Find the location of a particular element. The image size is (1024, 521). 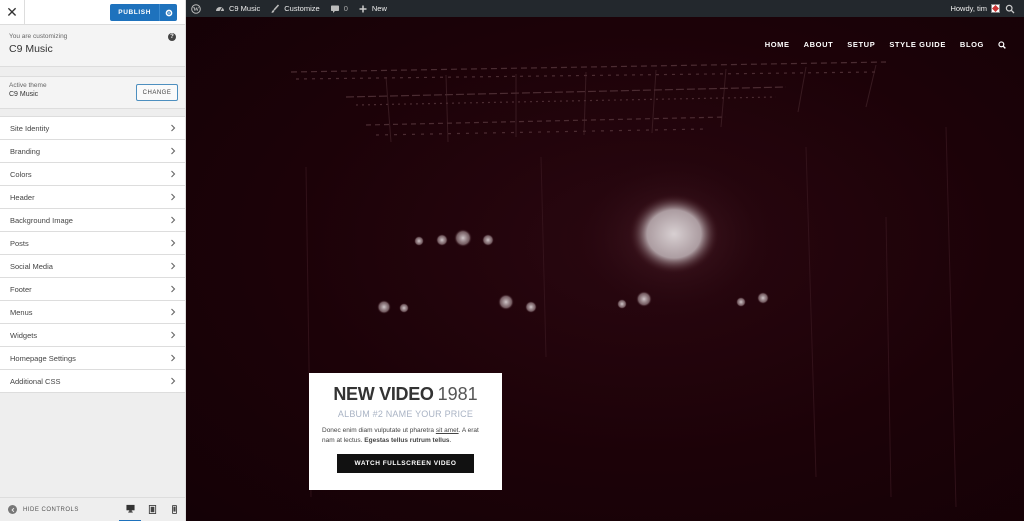

help-icon: ? is located at coordinates (172, 37).